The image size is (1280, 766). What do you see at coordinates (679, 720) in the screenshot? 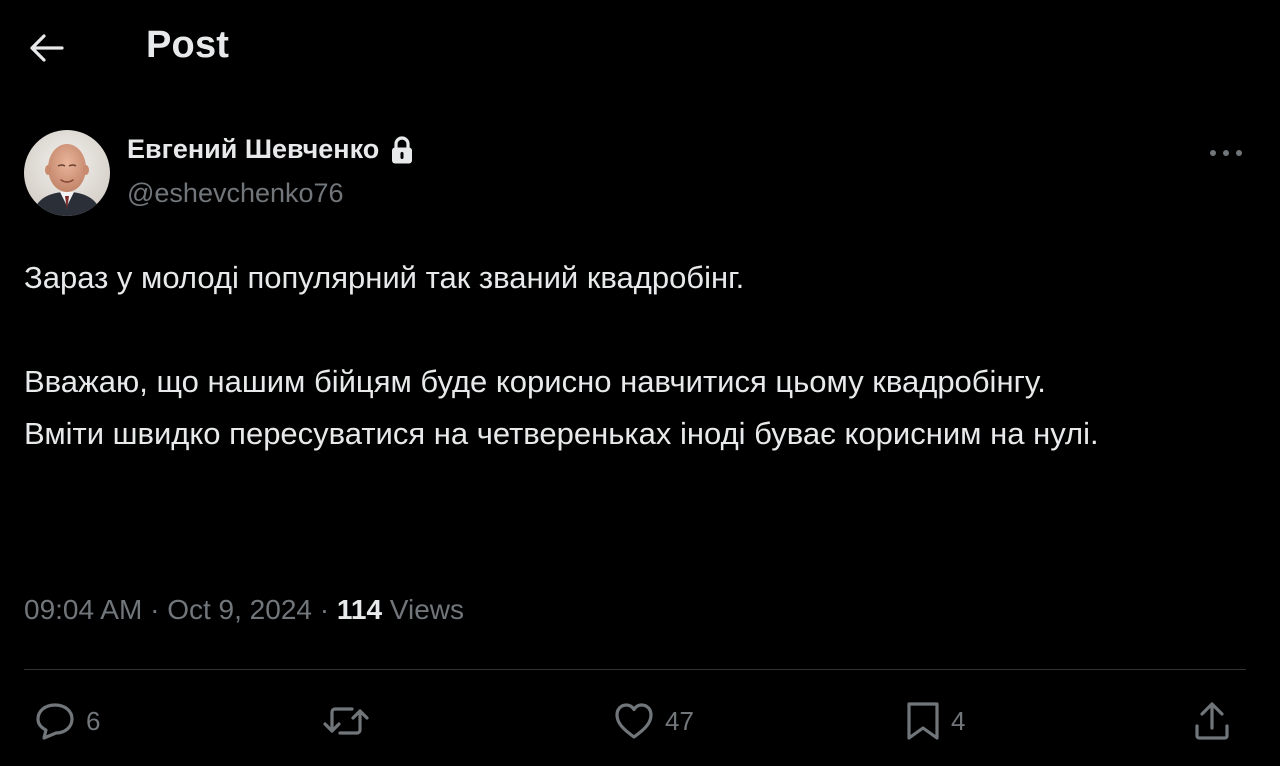
I see `like-count: 47` at bounding box center [679, 720].